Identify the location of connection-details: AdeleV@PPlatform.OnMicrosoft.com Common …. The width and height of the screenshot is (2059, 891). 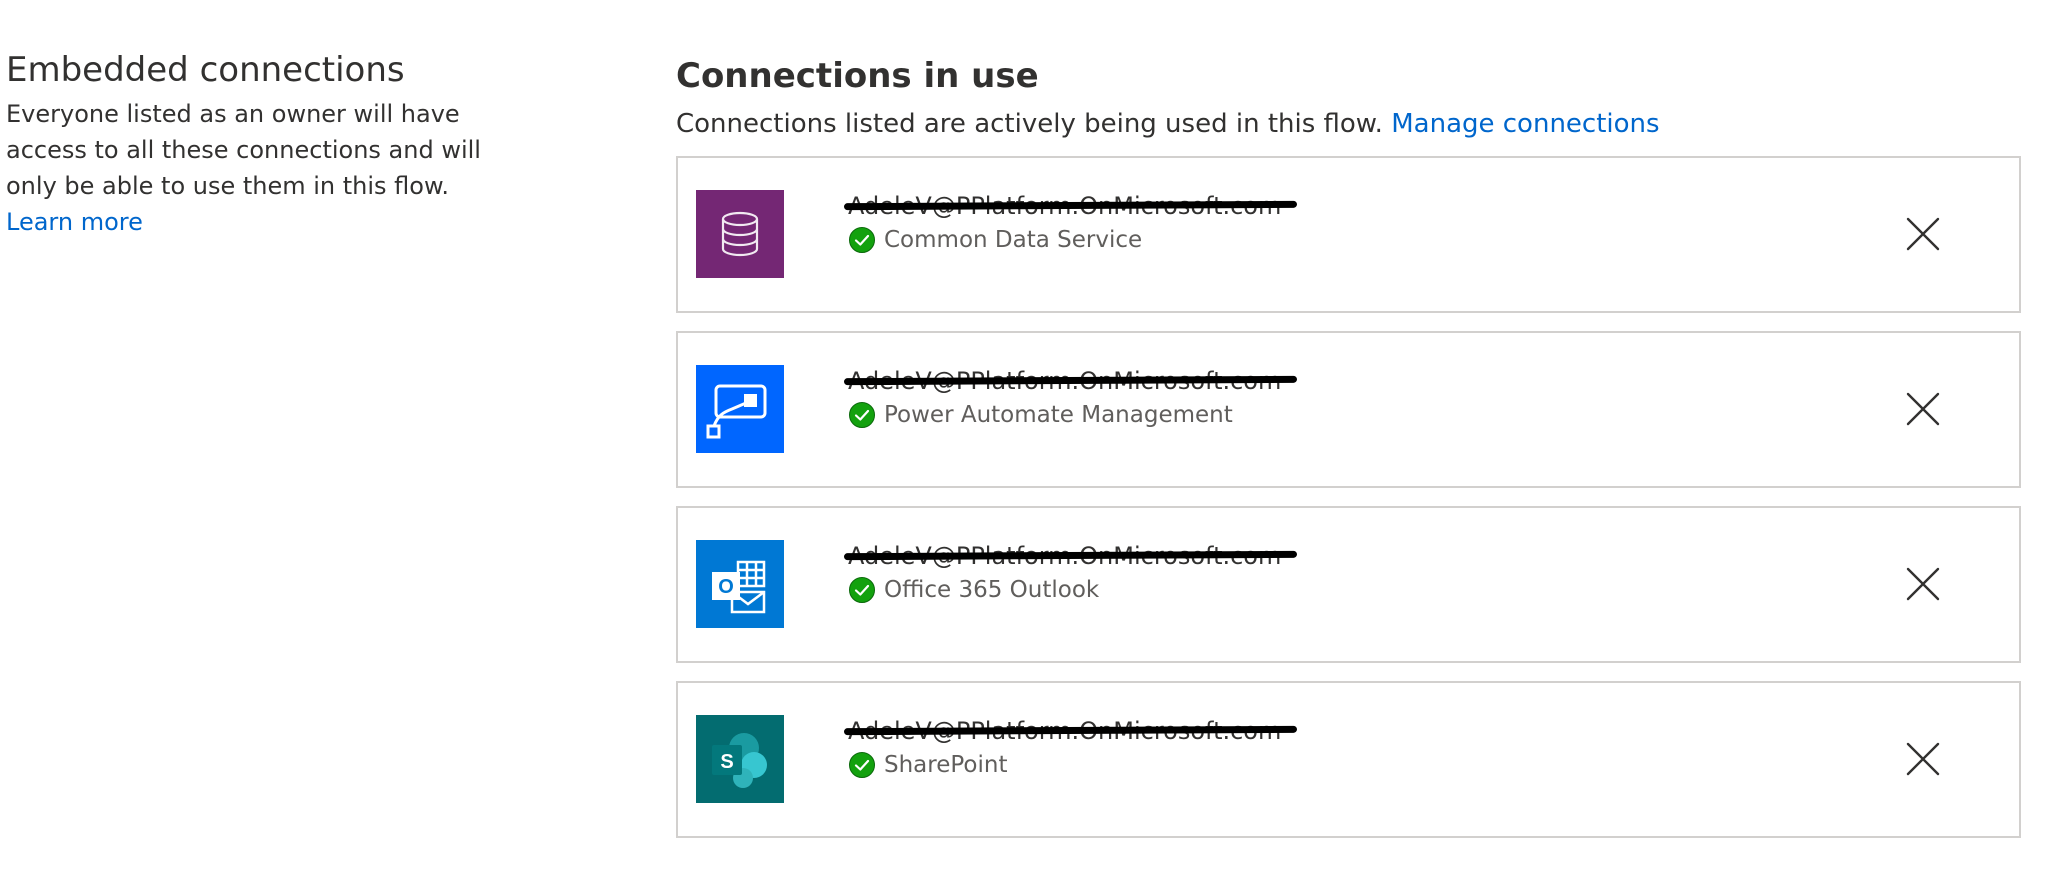
(1095, 223).